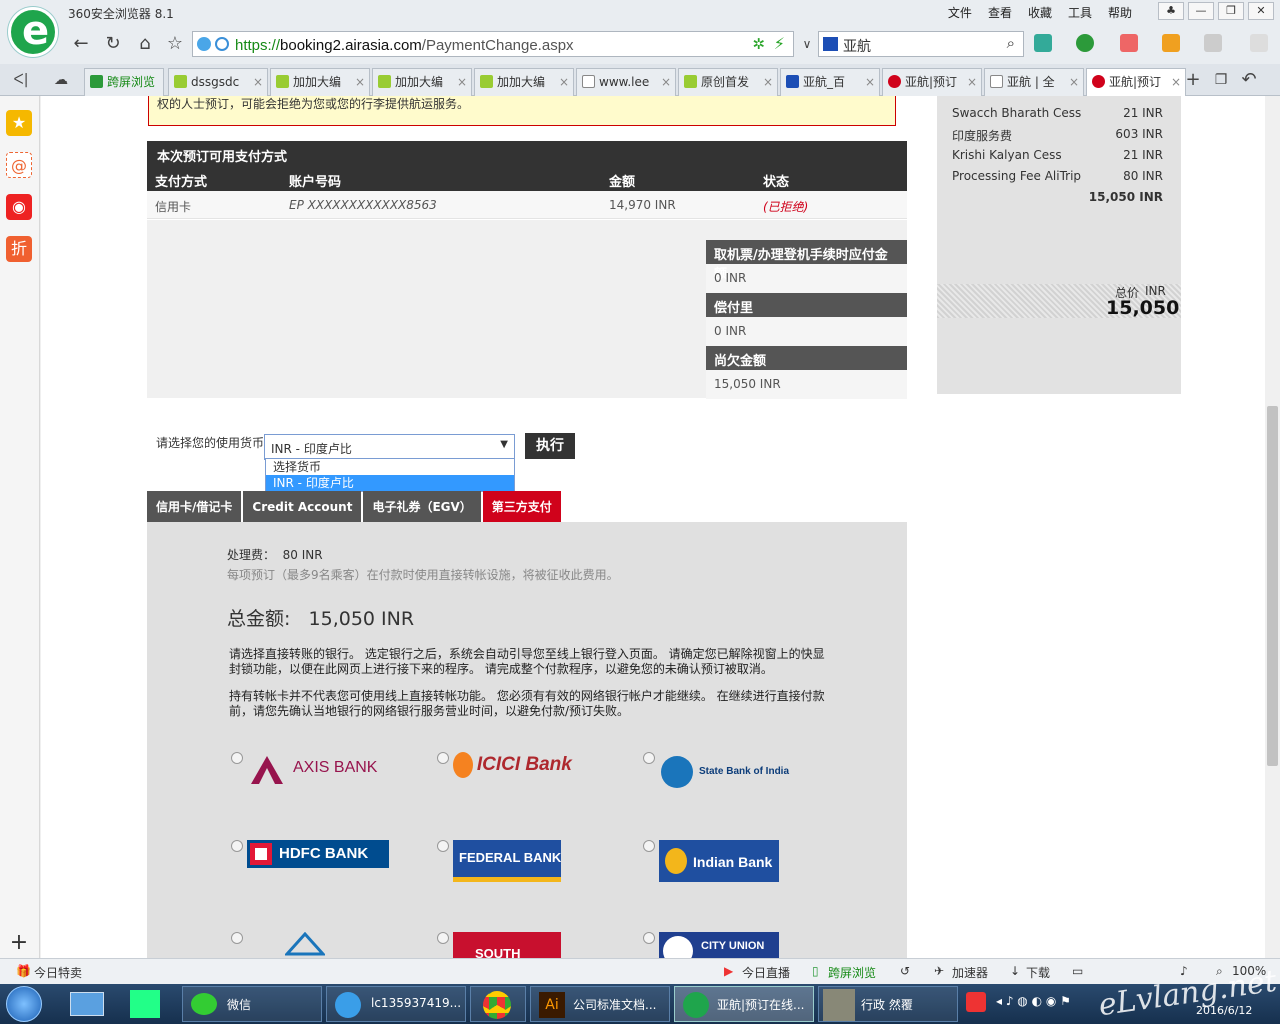 The image size is (1280, 1024). I want to click on tab-credit-account: Credit Account, so click(302, 507).